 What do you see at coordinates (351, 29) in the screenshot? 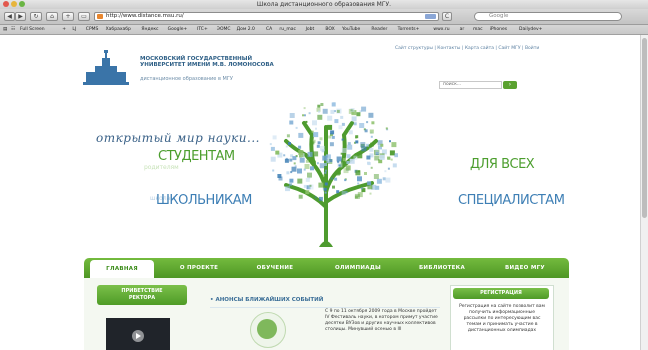
I see `bookmark-item: YouTube` at bounding box center [351, 29].